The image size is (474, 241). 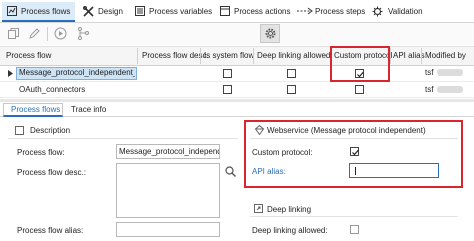 I want to click on tab-label: Design, so click(x=110, y=11).